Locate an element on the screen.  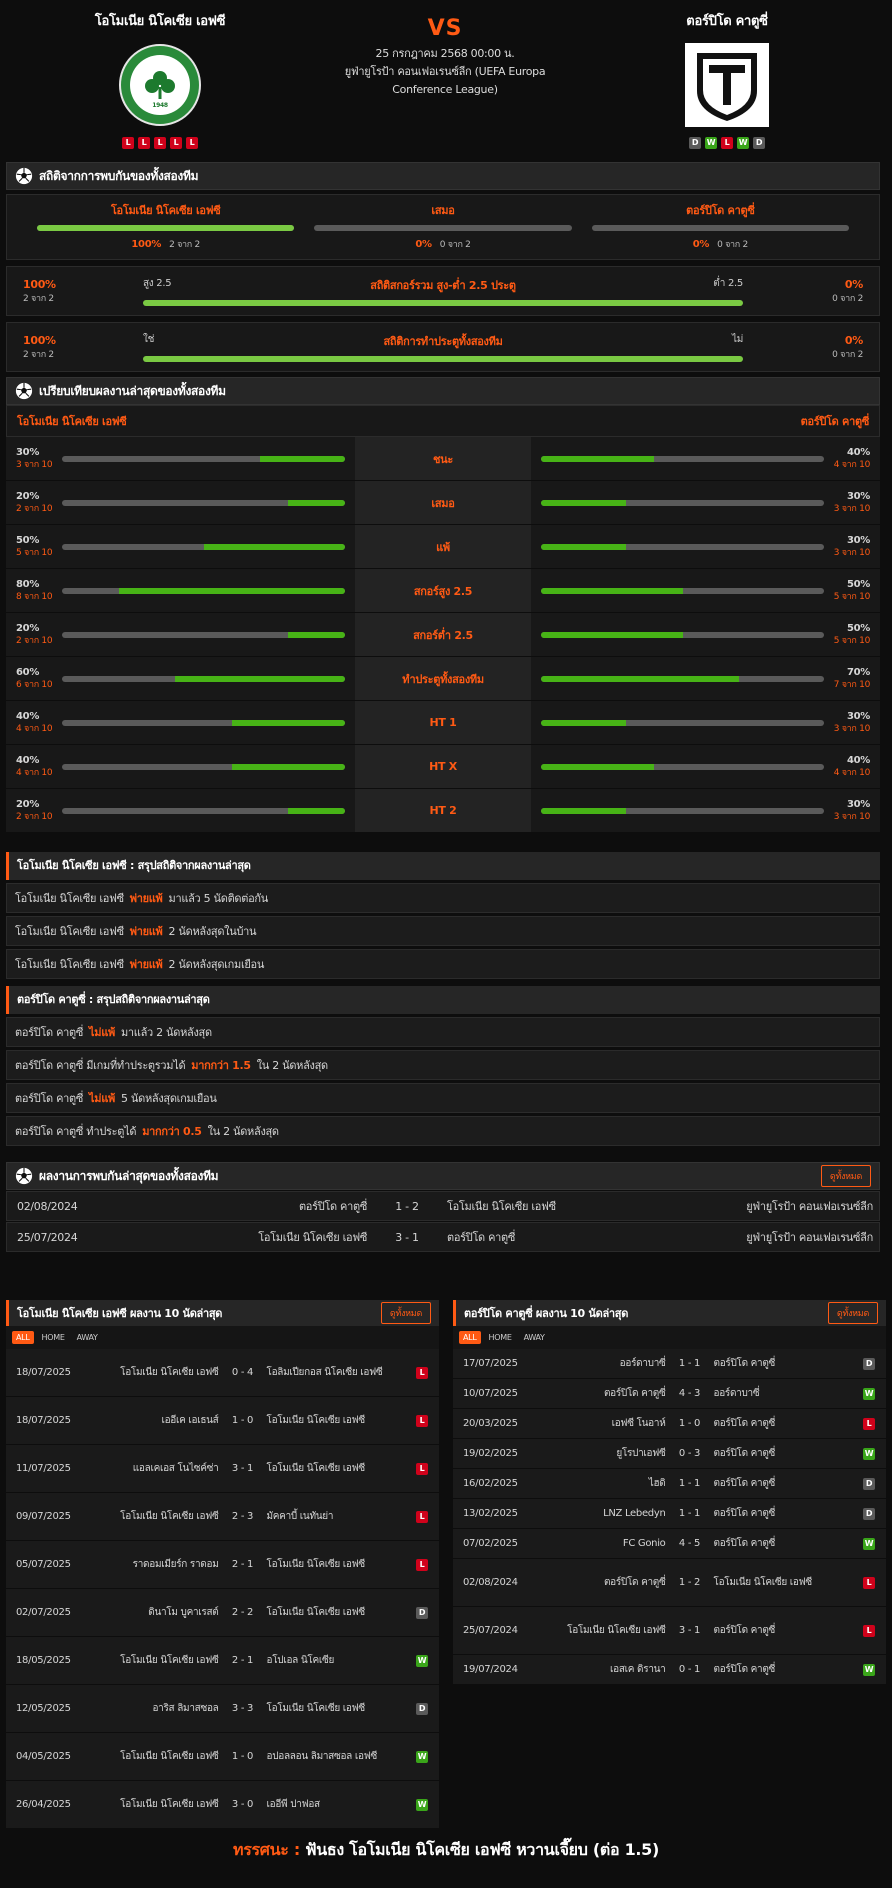
match-row: 16/02/2025 ไฮดิ 1 - 1 ตอร์ปิโด คาตูซี่ D is located at coordinates (669, 1484).